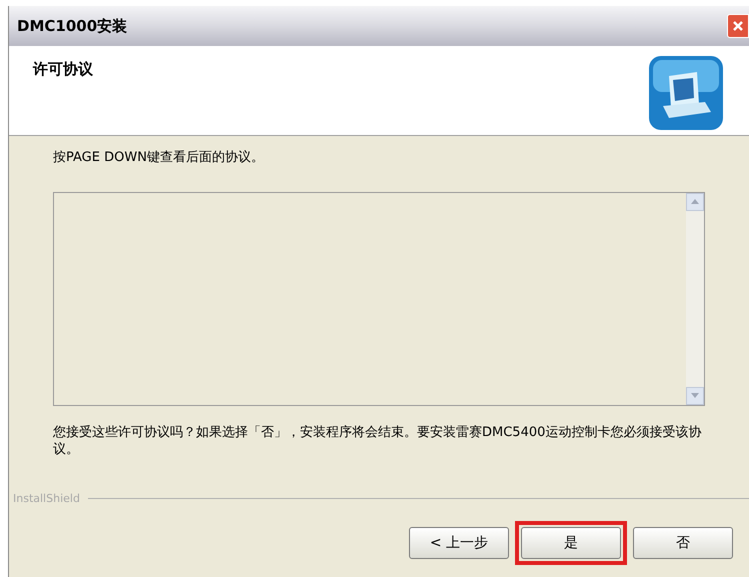 Image resolution: width=749 pixels, height=577 pixels. What do you see at coordinates (571, 543) in the screenshot?
I see `dialog-button: 是` at bounding box center [571, 543].